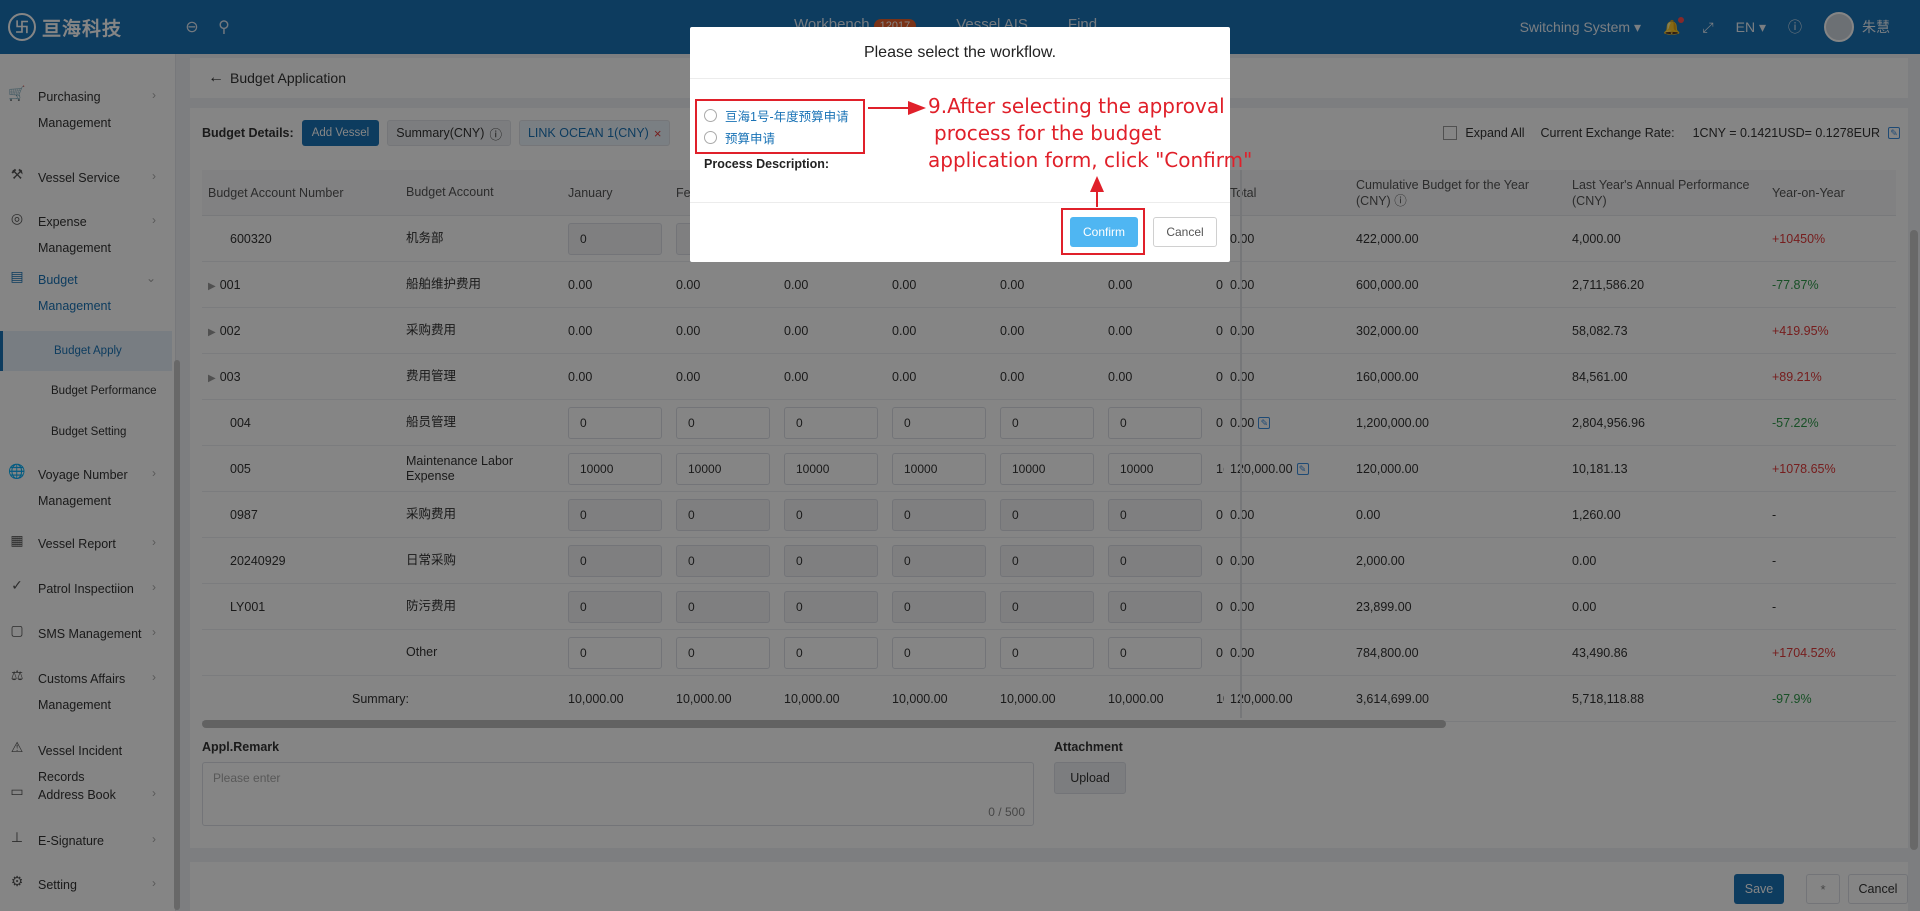 The image size is (1920, 911). Describe the element at coordinates (1076, 106) in the screenshot. I see `annotation-line-1: 9.After selecting the approval` at that location.